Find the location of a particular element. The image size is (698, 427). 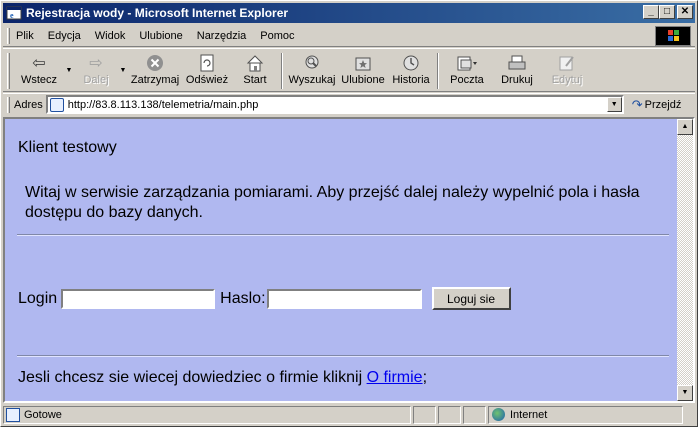

forward-button: ⇨ Dalej is located at coordinates (96, 70).